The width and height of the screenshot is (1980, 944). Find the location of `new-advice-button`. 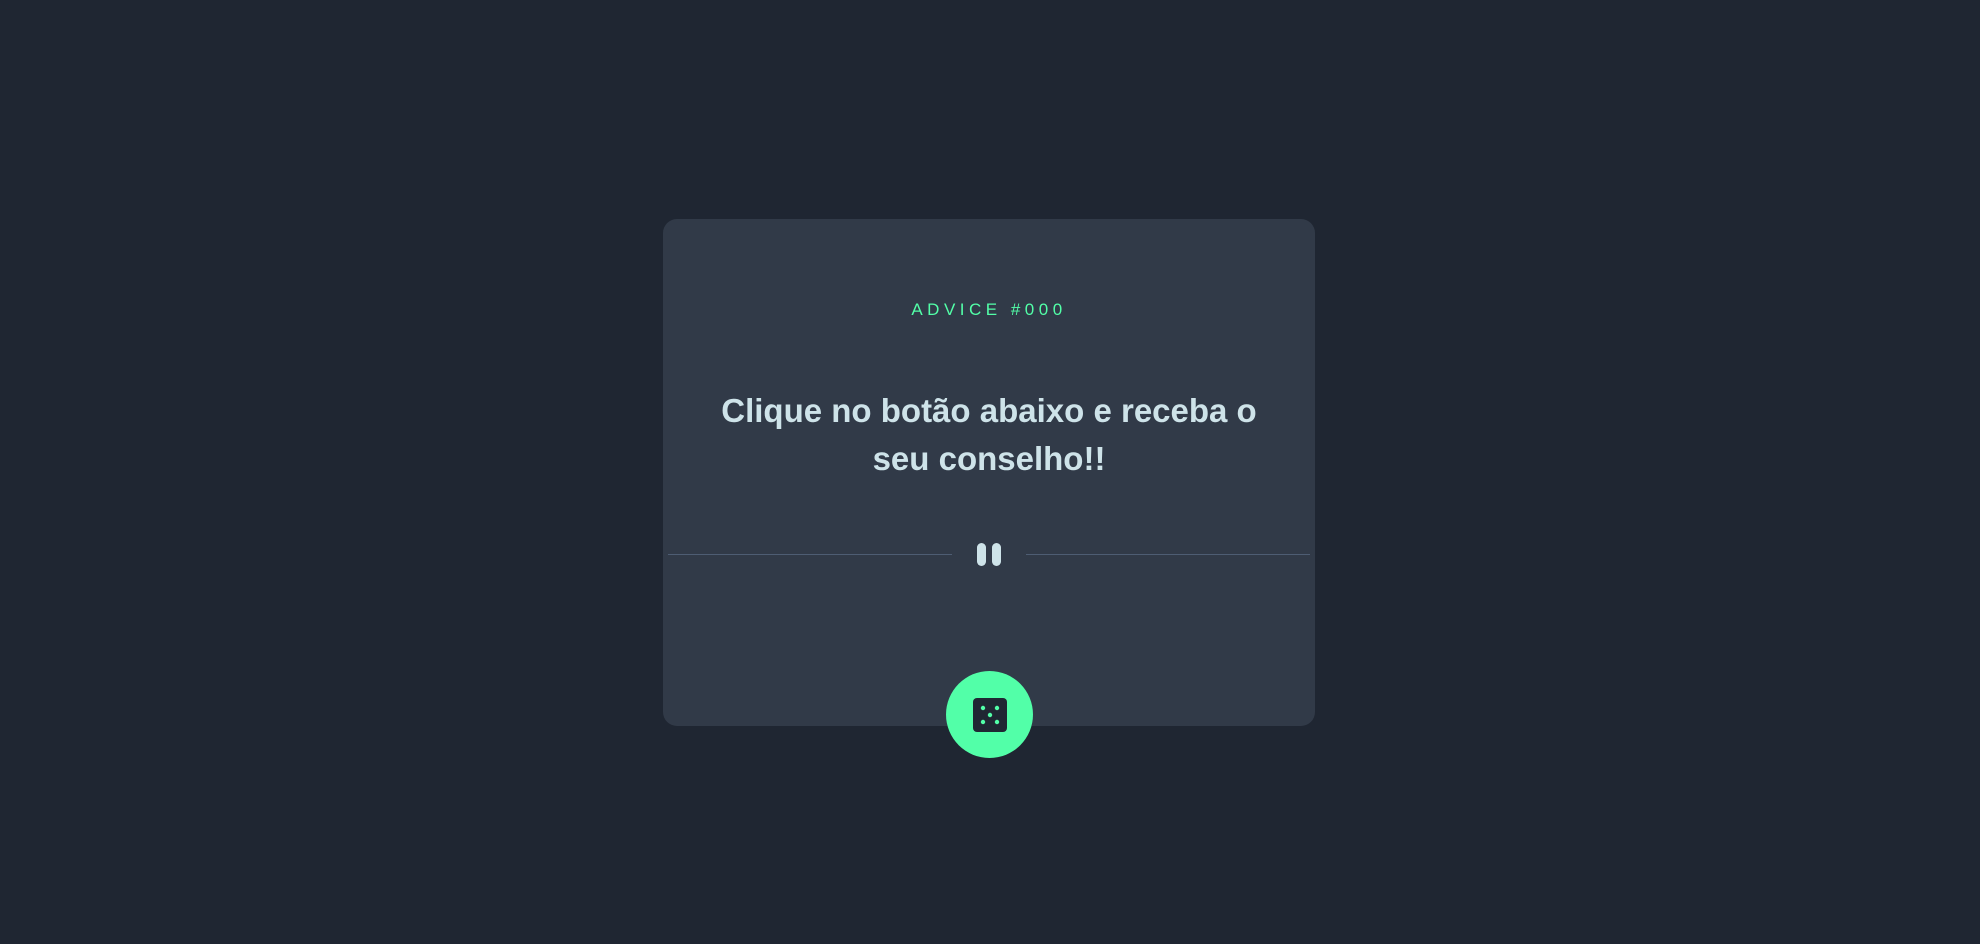

new-advice-button is located at coordinates (989, 714).